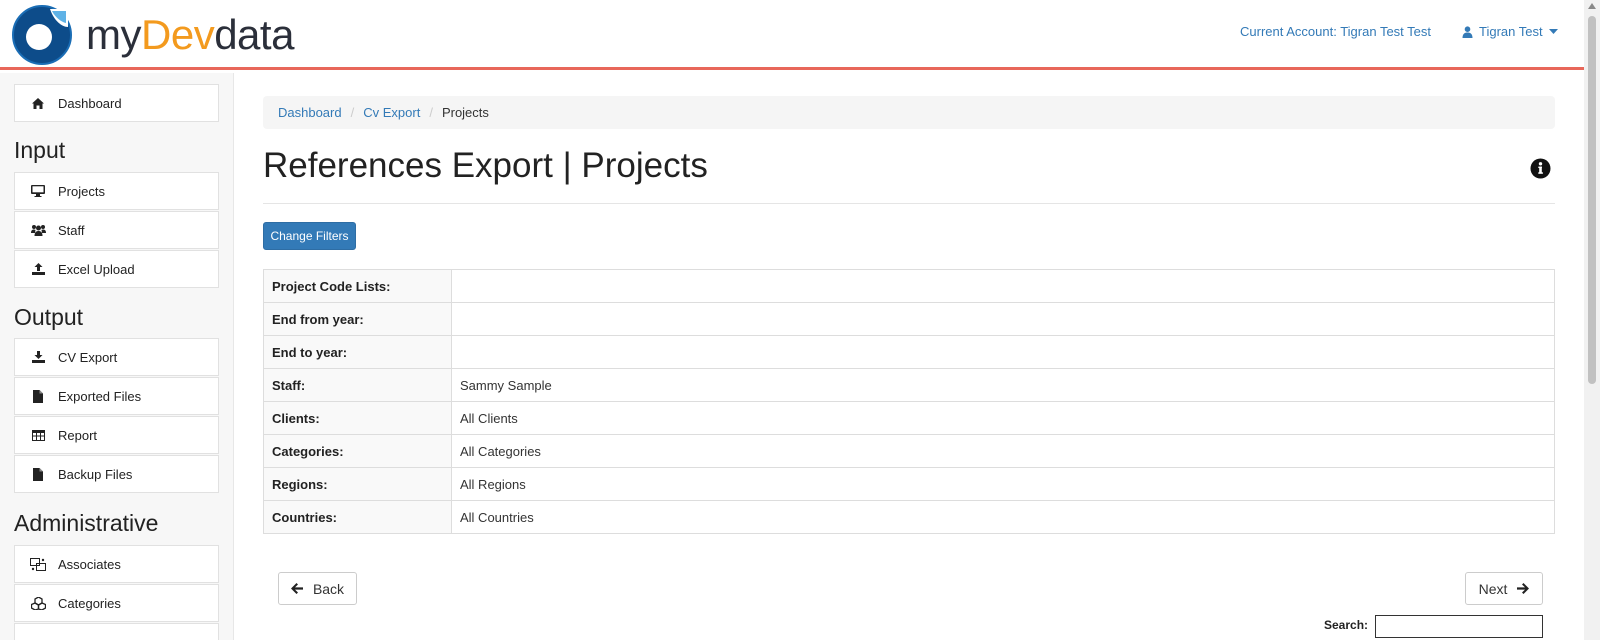 This screenshot has width=1600, height=640. I want to click on sidebar-item-exported-files: Exported Files, so click(116, 396).